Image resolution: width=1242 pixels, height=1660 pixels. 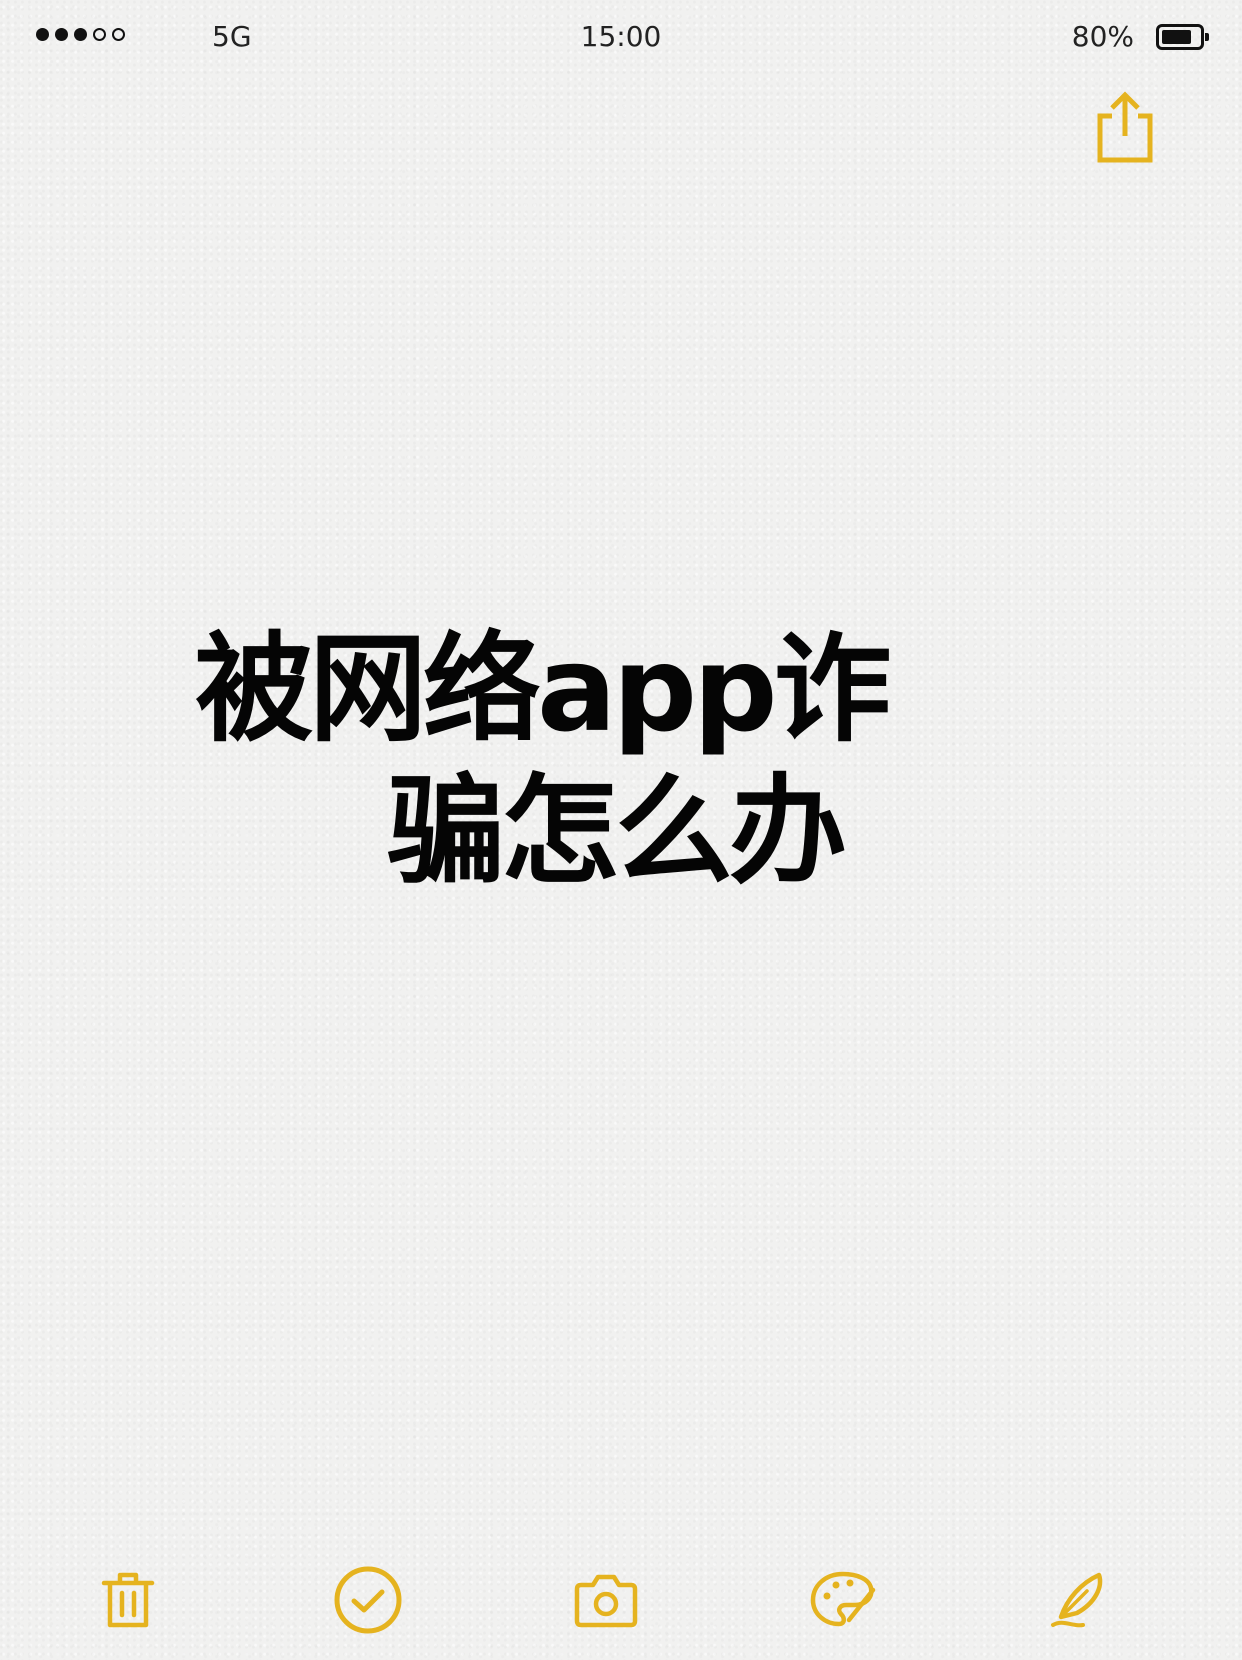 I want to click on battery-icon, so click(x=1182, y=37).